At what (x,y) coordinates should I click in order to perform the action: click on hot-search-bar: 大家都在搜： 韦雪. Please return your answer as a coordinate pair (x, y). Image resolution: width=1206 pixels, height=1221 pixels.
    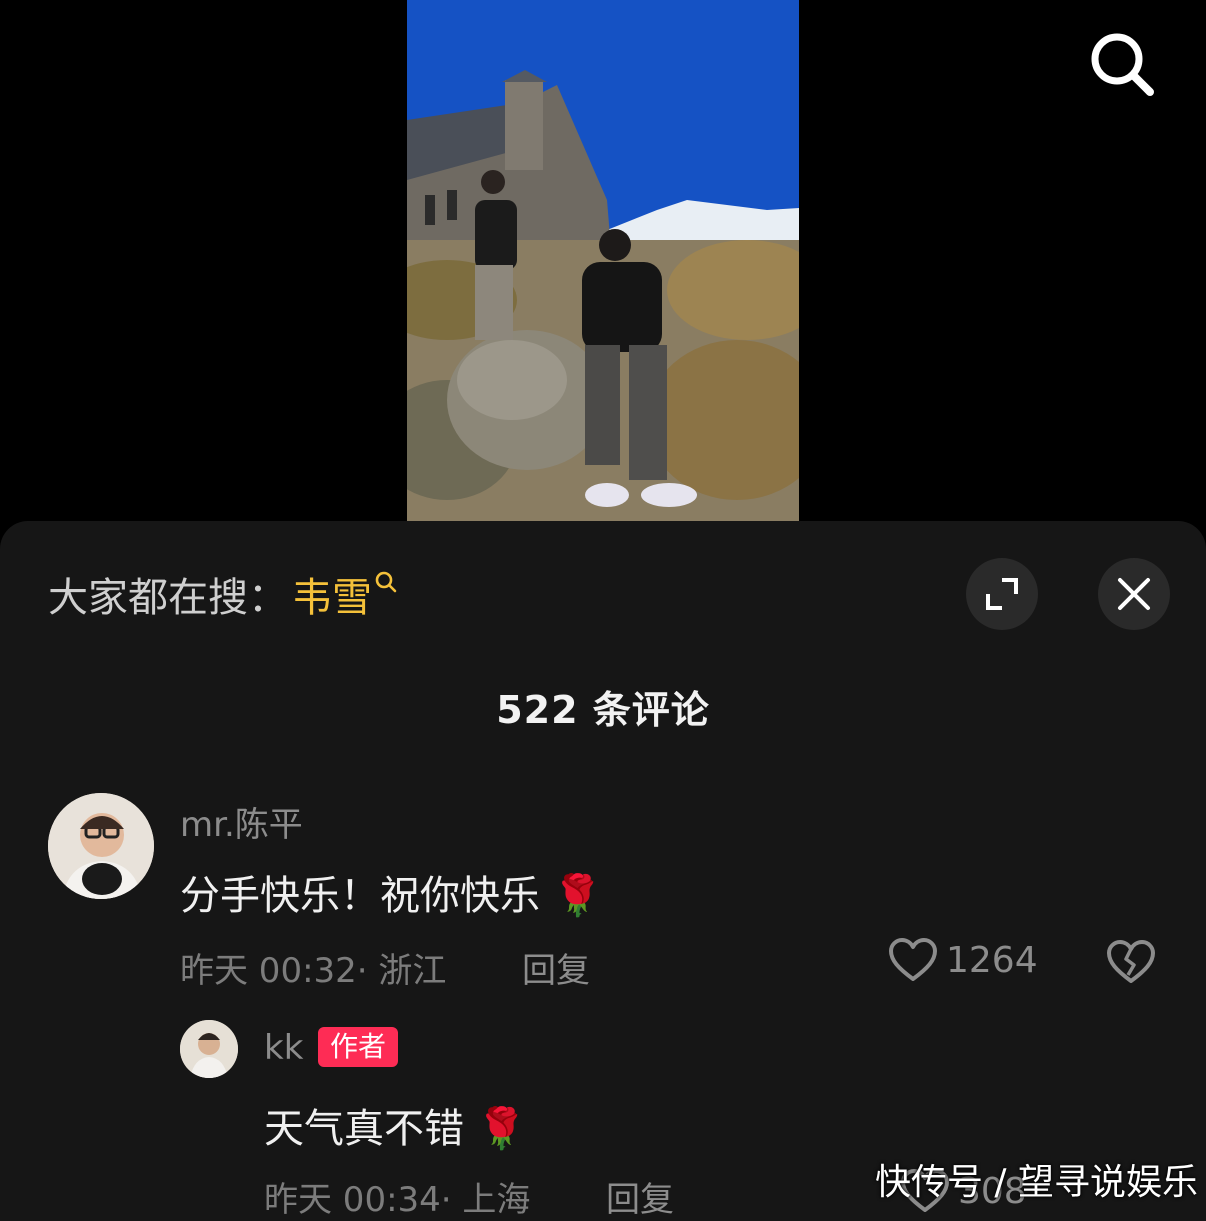
    Looking at the image, I should click on (223, 595).